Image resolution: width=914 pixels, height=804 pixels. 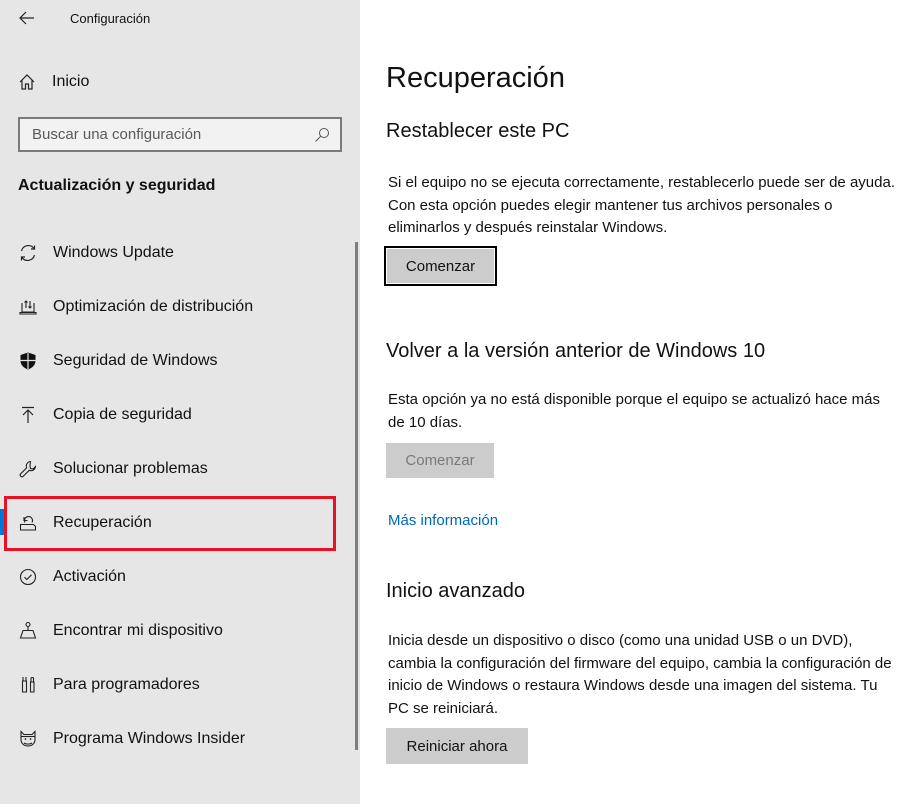 I want to click on sync-icon, so click(x=28, y=253).